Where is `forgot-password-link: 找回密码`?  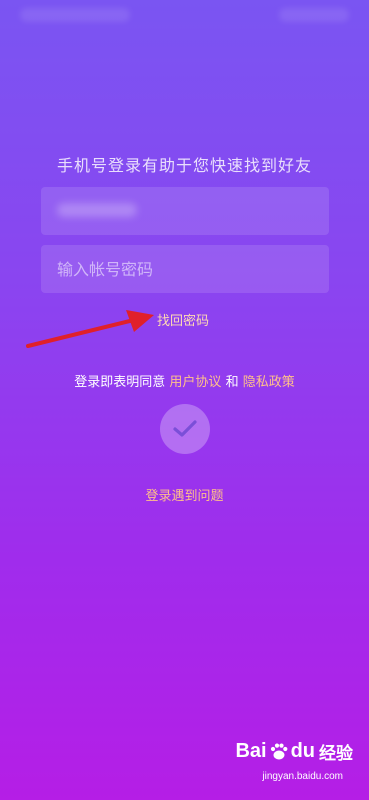 forgot-password-link: 找回密码 is located at coordinates (183, 319).